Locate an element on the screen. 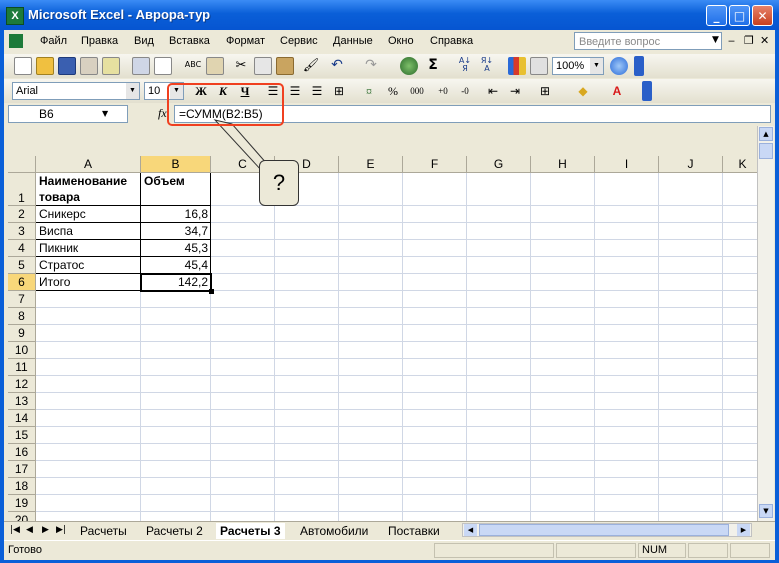  name-box: B6 is located at coordinates (68, 114).